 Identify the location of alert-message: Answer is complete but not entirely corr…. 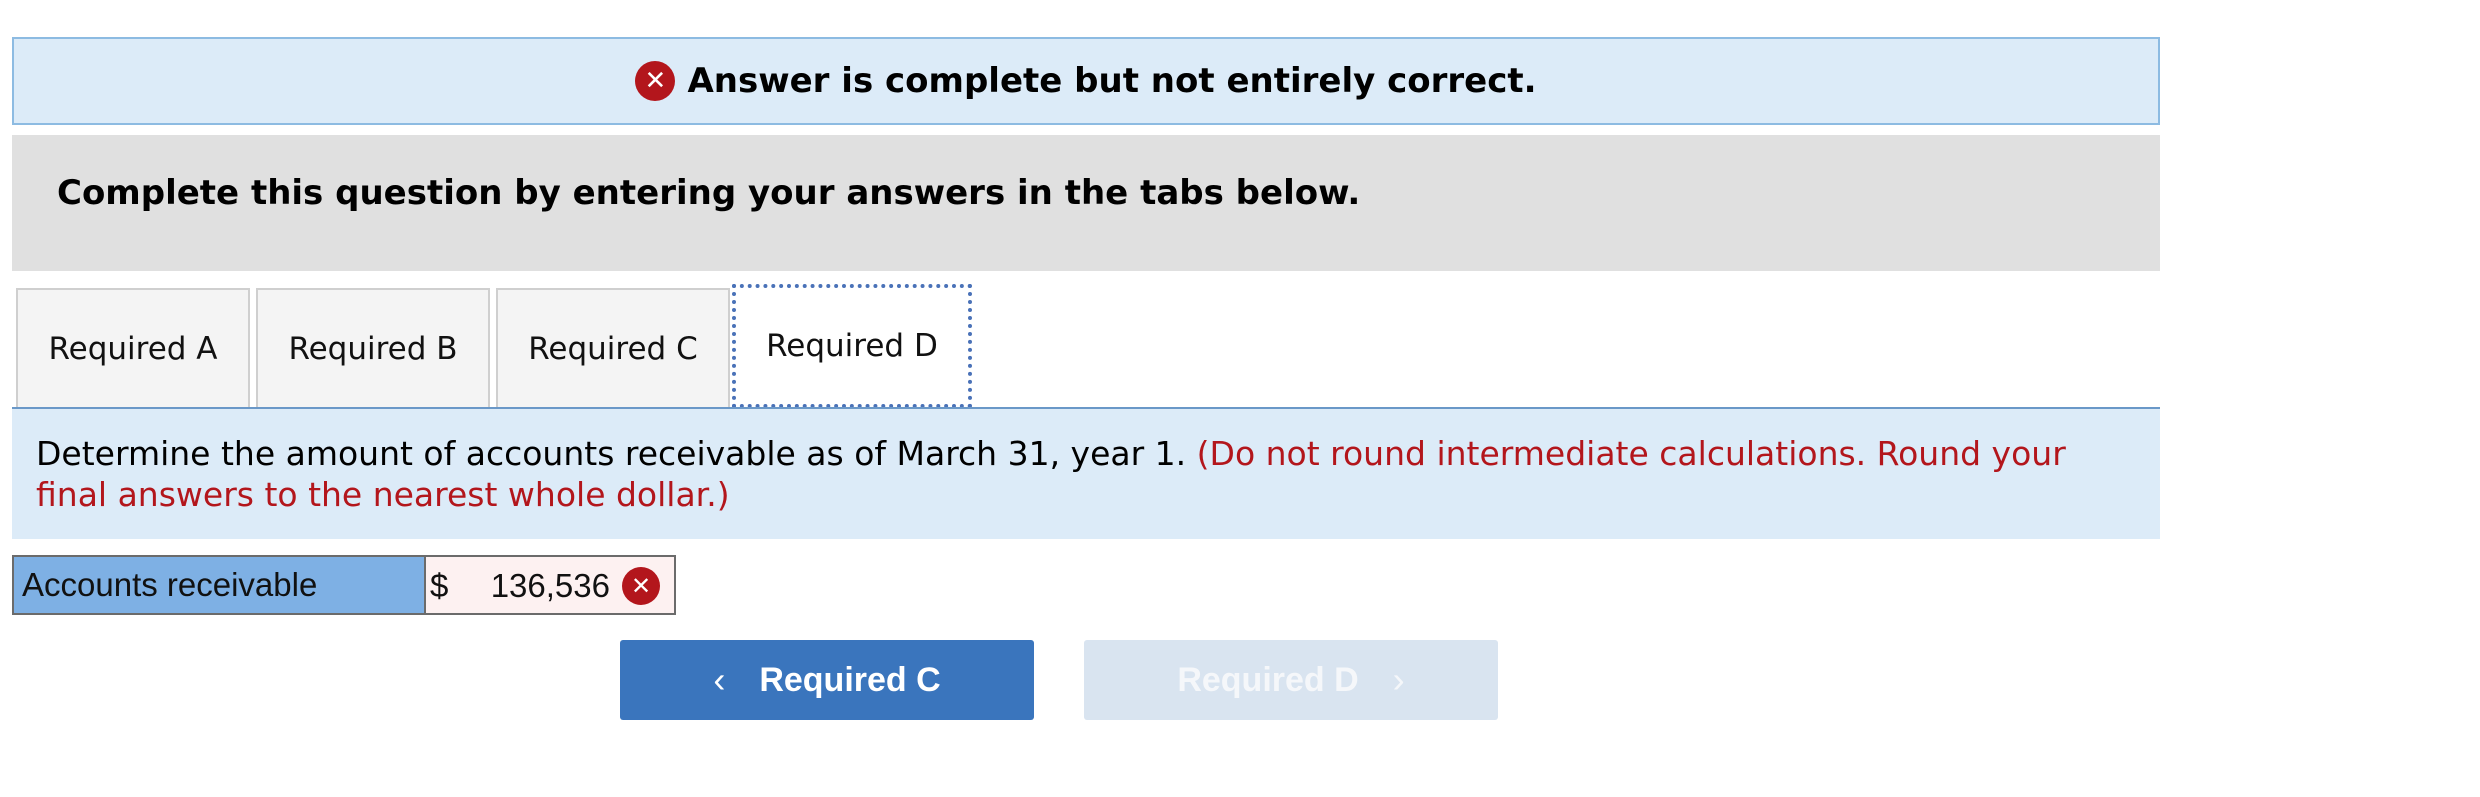
(1112, 81).